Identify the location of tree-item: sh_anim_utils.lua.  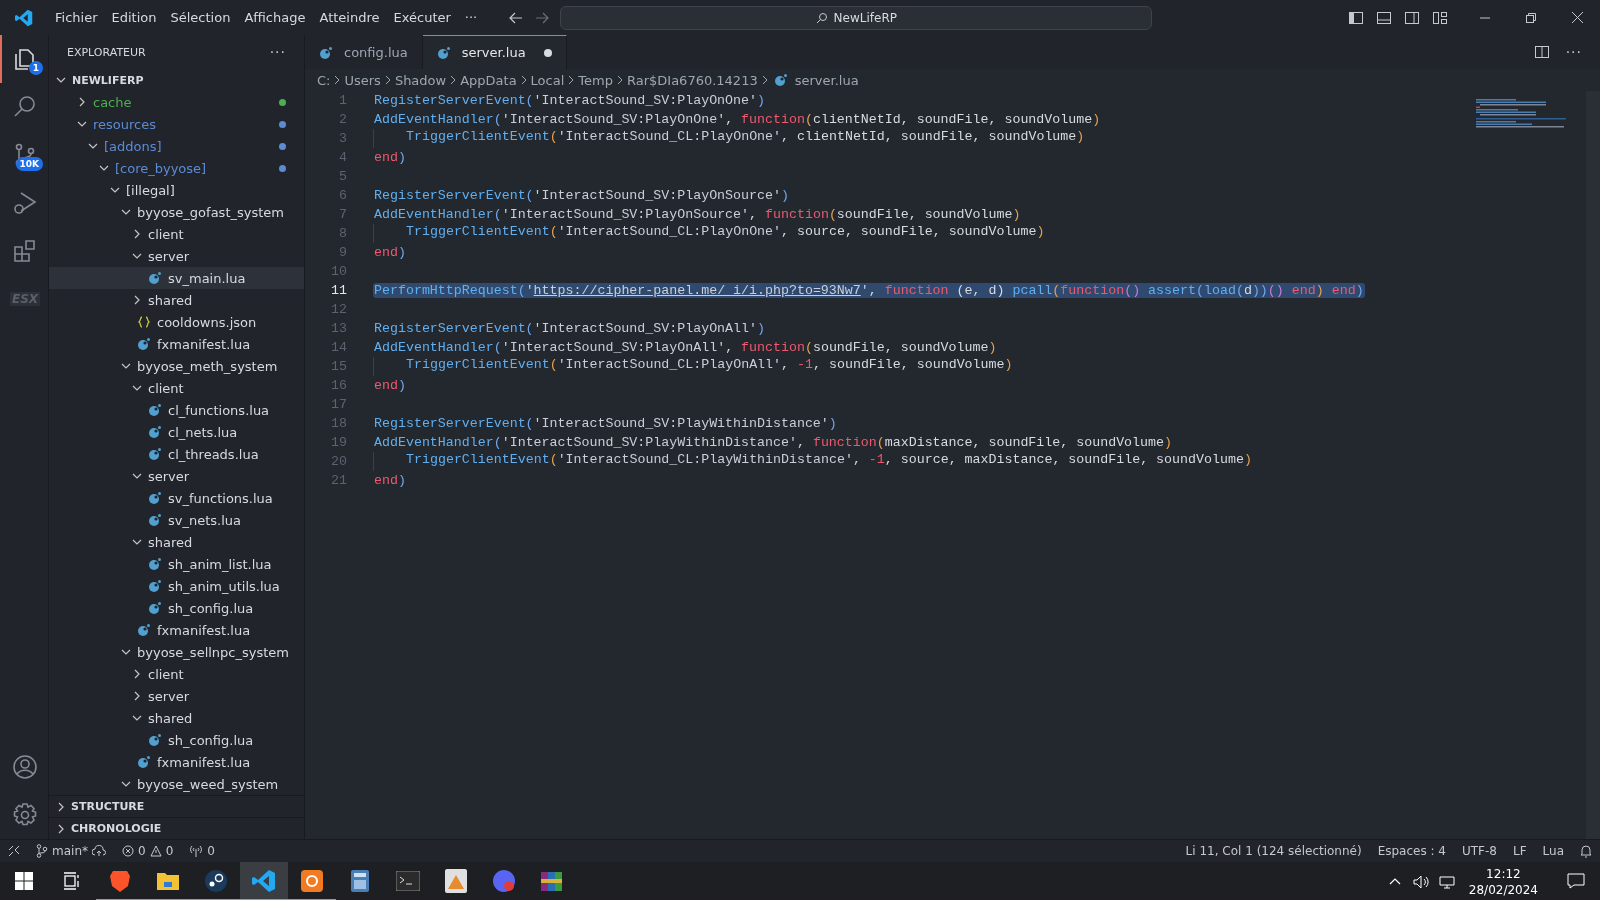
(176, 586).